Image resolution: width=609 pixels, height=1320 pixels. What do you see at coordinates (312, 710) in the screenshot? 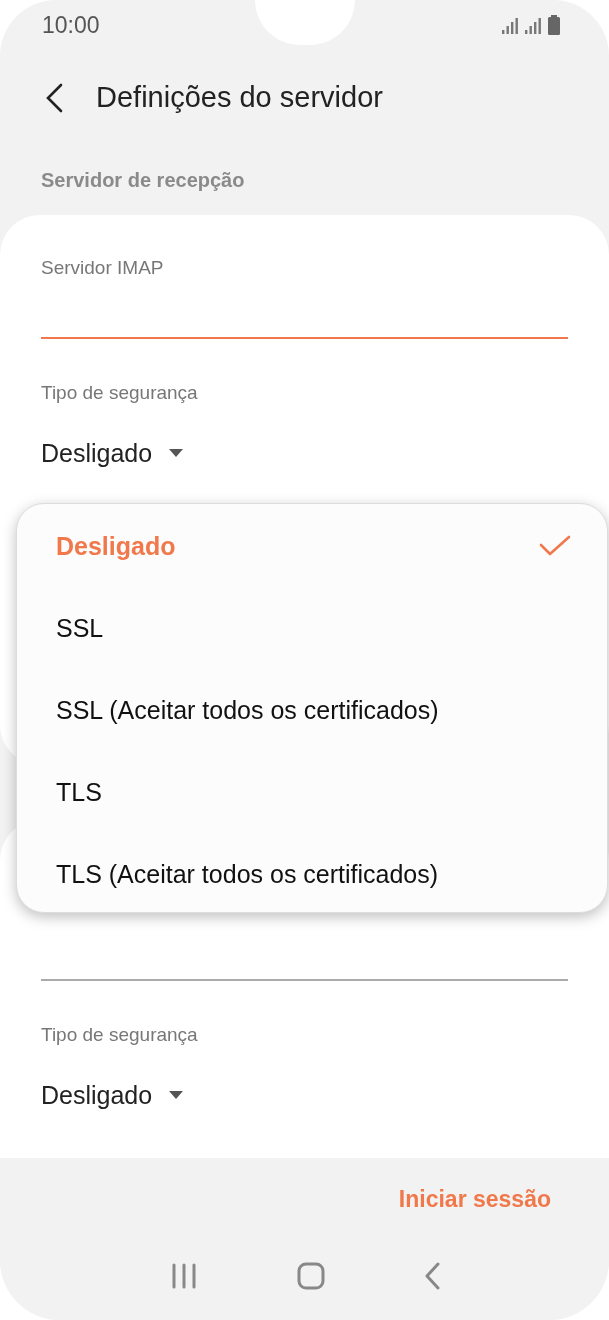
I see `menu-option: SSL (Aceitar todos os certificados)` at bounding box center [312, 710].